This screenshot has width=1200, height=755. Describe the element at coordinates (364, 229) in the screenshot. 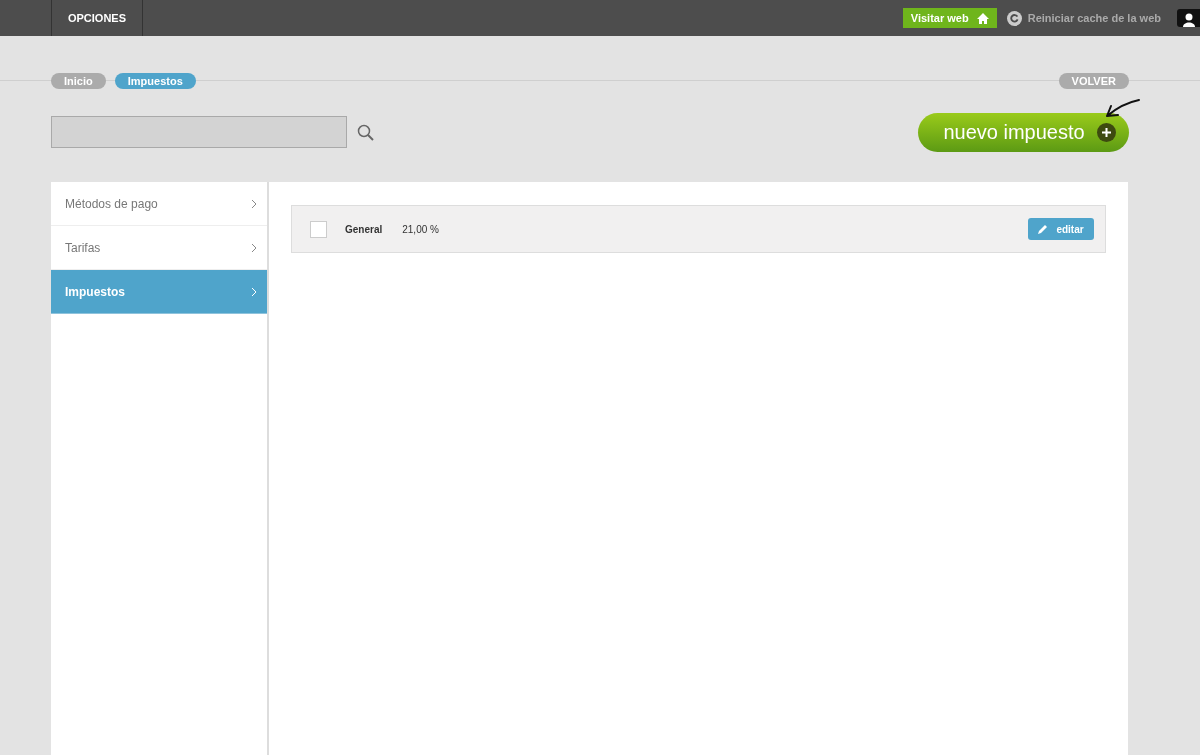

I see `tax-name: General` at that location.